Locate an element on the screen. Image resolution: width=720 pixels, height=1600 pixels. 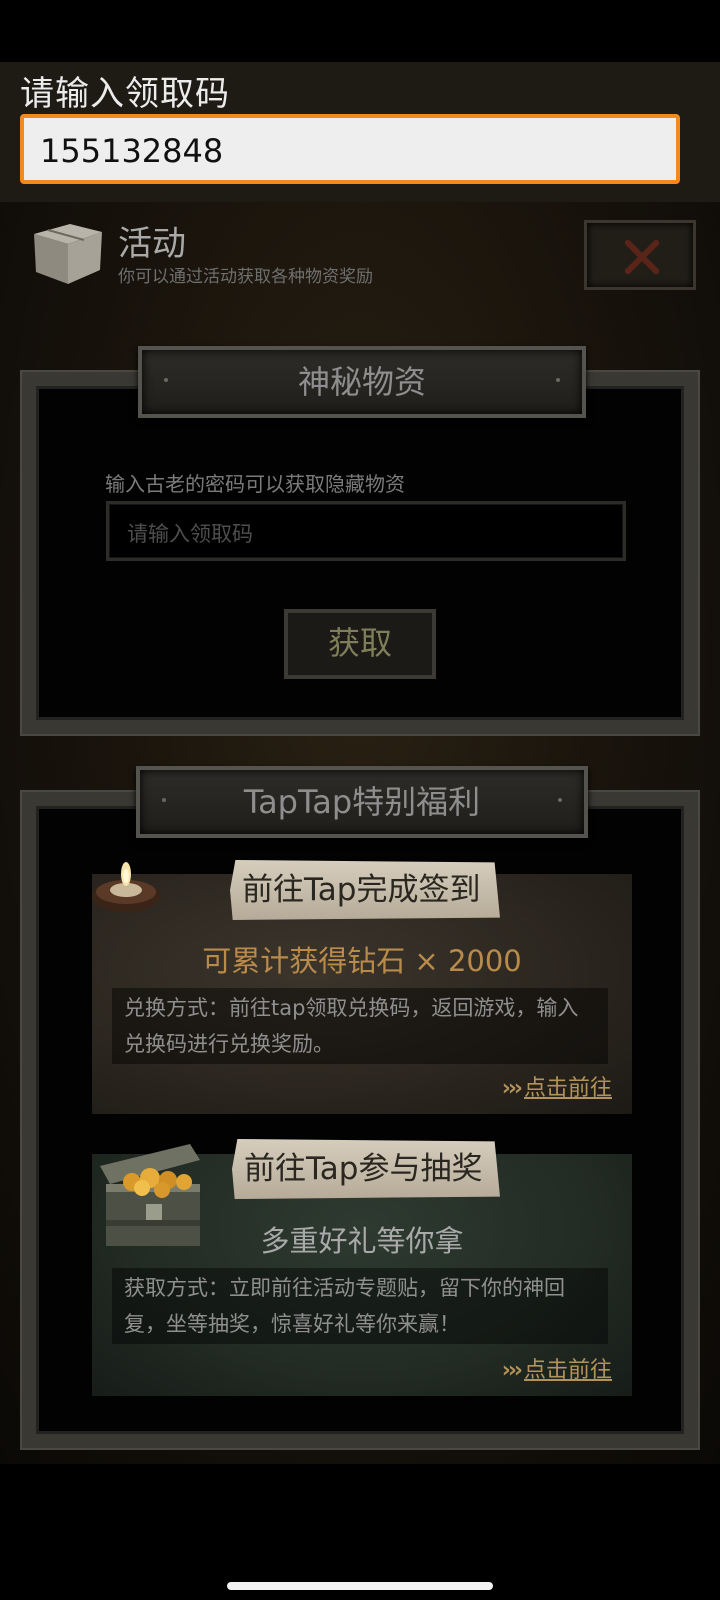
code-entry-input: 155132848 is located at coordinates (350, 149).